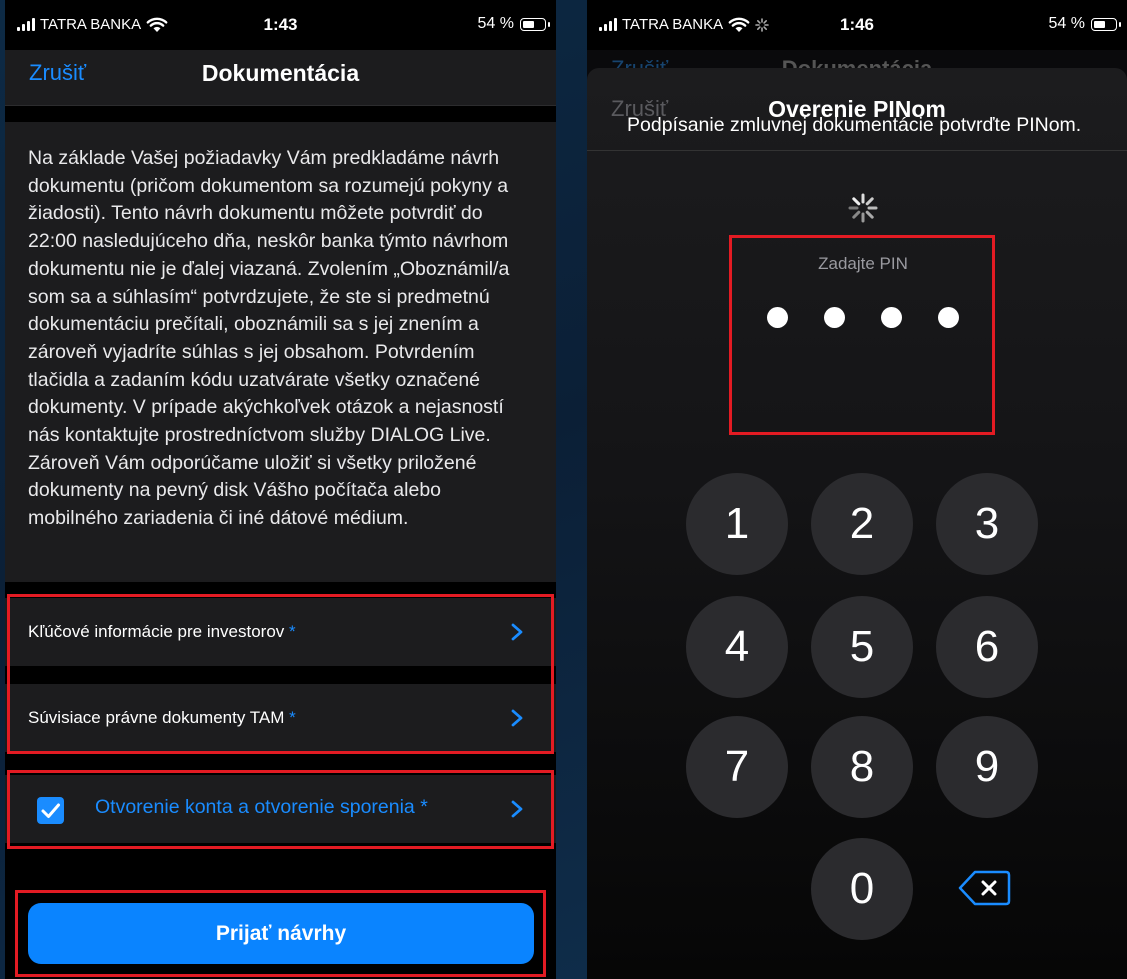 The width and height of the screenshot is (1127, 979). Describe the element at coordinates (987, 647) in the screenshot. I see `key-6: 6` at that location.